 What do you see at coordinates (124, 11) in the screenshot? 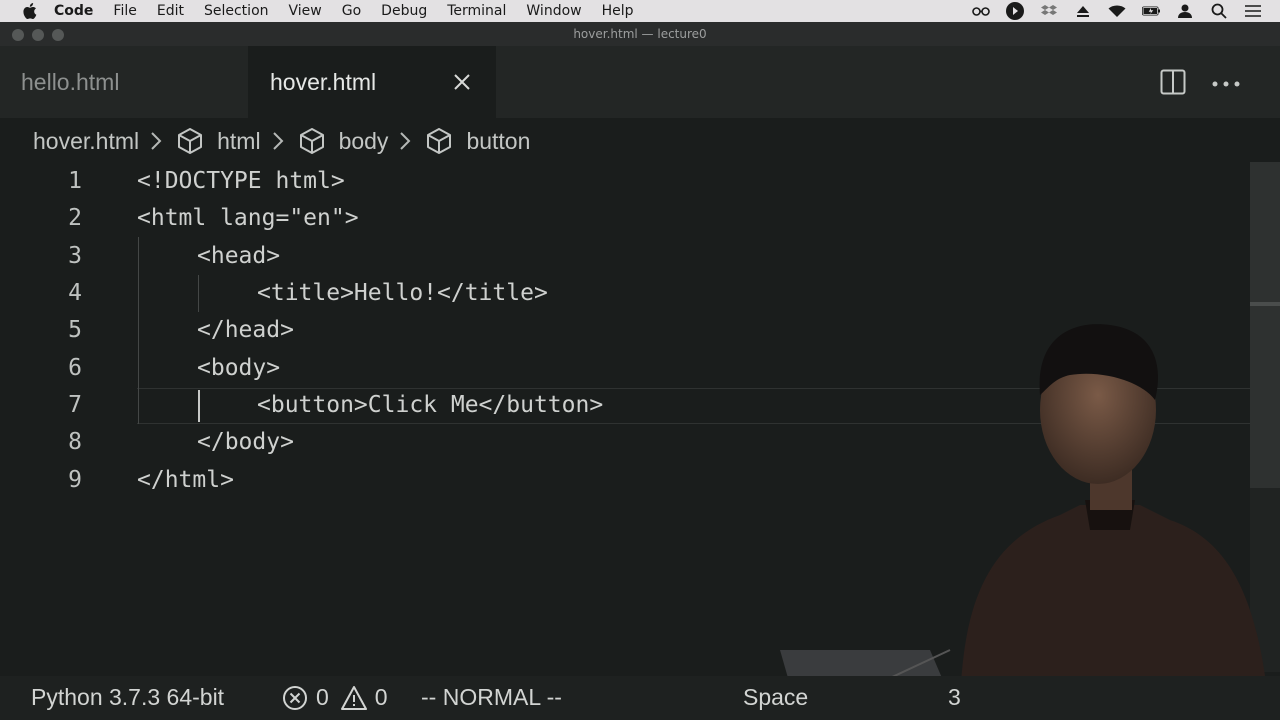
I see `menu-file: File` at bounding box center [124, 11].